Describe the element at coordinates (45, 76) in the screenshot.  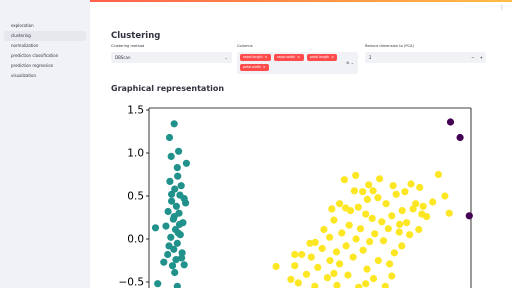
I see `sidebar-item-visualization: visualization` at that location.